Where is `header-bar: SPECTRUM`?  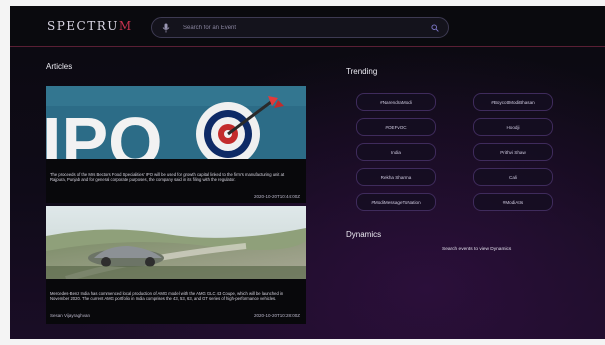 header-bar: SPECTRUM is located at coordinates (307, 26).